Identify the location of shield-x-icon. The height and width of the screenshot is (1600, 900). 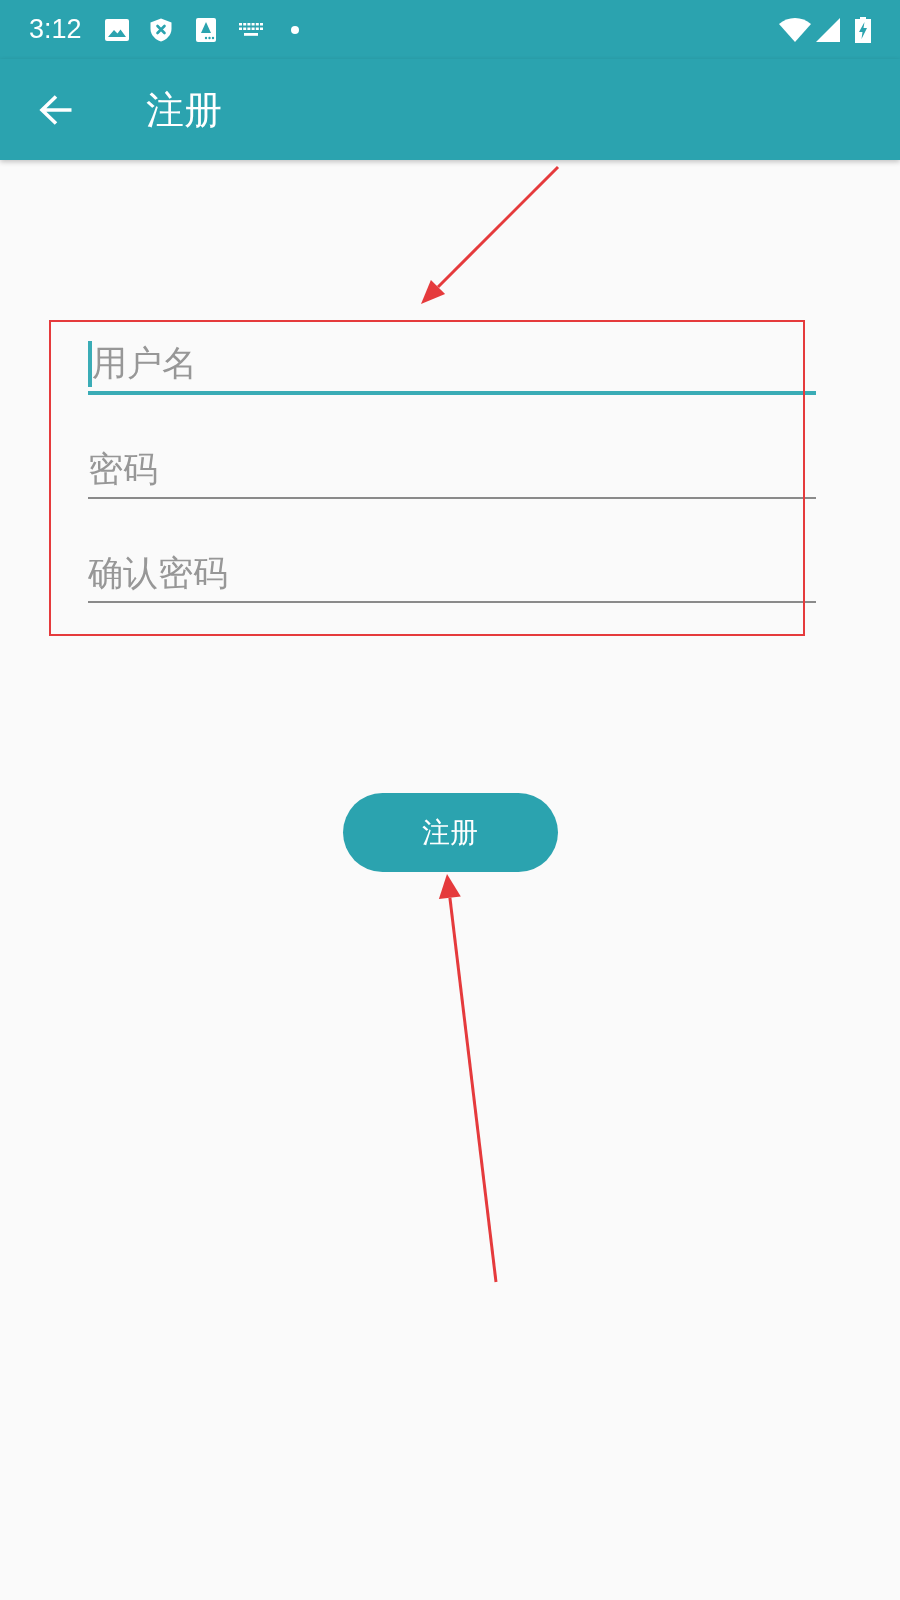
(160, 29).